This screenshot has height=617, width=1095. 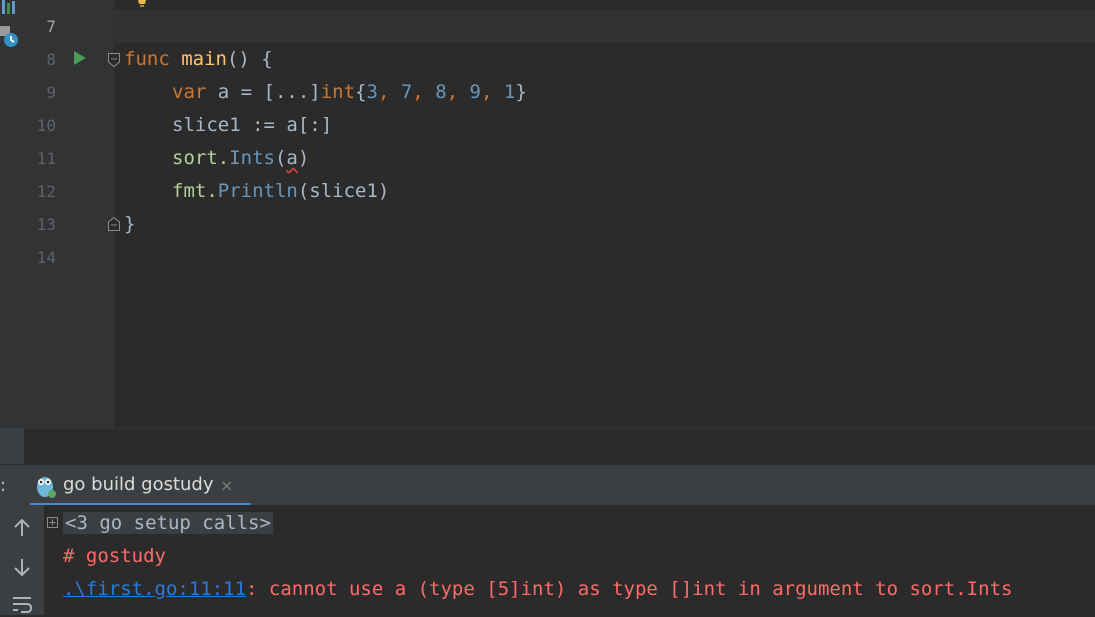 I want to click on arrow-up-icon, so click(x=22, y=528).